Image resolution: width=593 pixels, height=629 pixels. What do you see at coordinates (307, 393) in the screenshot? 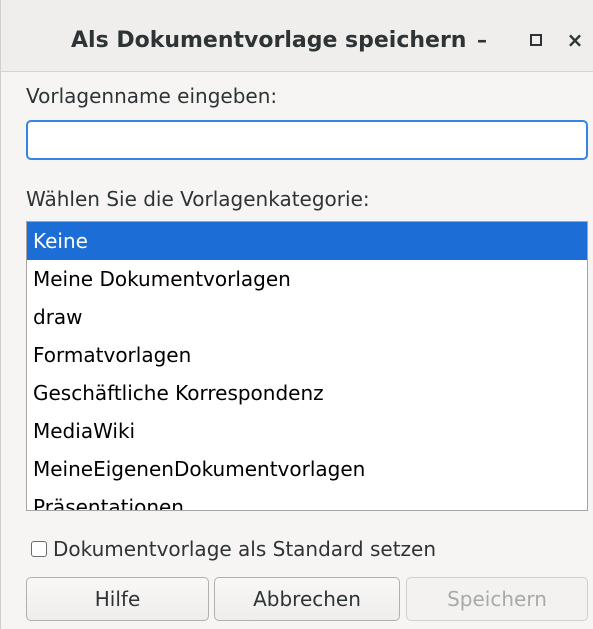
I see `list-item: Geschäftliche Korrespondenz` at bounding box center [307, 393].